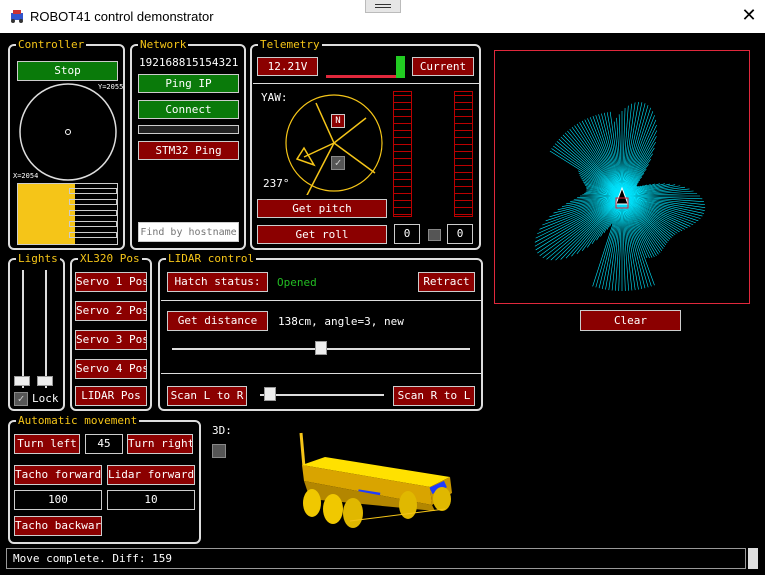 This screenshot has width=765, height=575. I want to click on lock-checkbox: ✓, so click(21, 399).